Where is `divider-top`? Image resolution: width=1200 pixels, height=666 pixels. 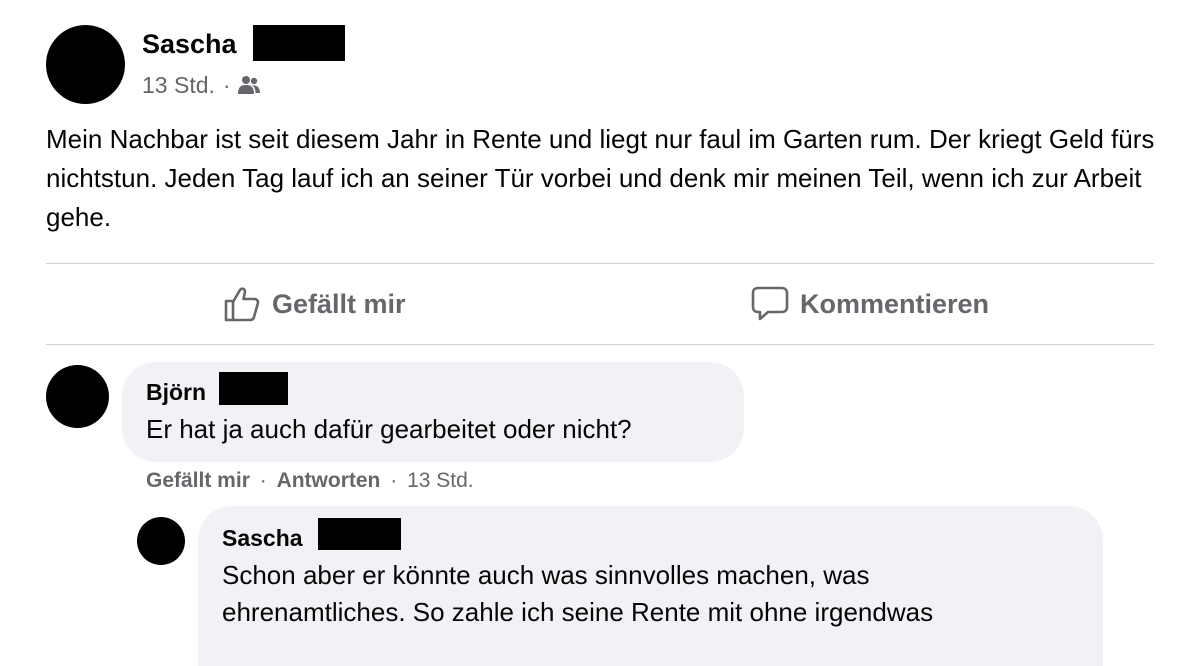
divider-top is located at coordinates (600, 263).